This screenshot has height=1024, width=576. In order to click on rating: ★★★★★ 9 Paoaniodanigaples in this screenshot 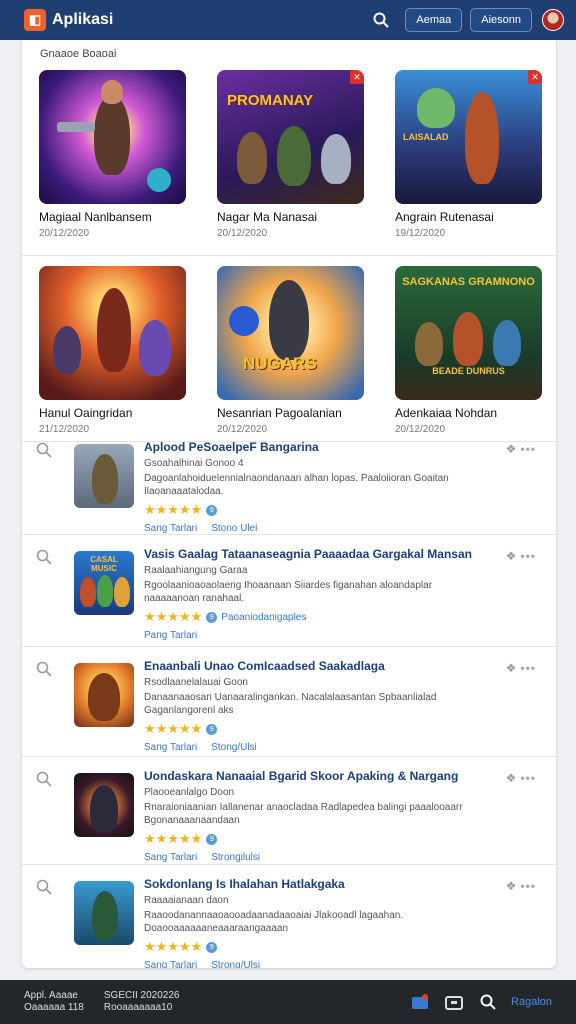, I will do `click(314, 617)`.